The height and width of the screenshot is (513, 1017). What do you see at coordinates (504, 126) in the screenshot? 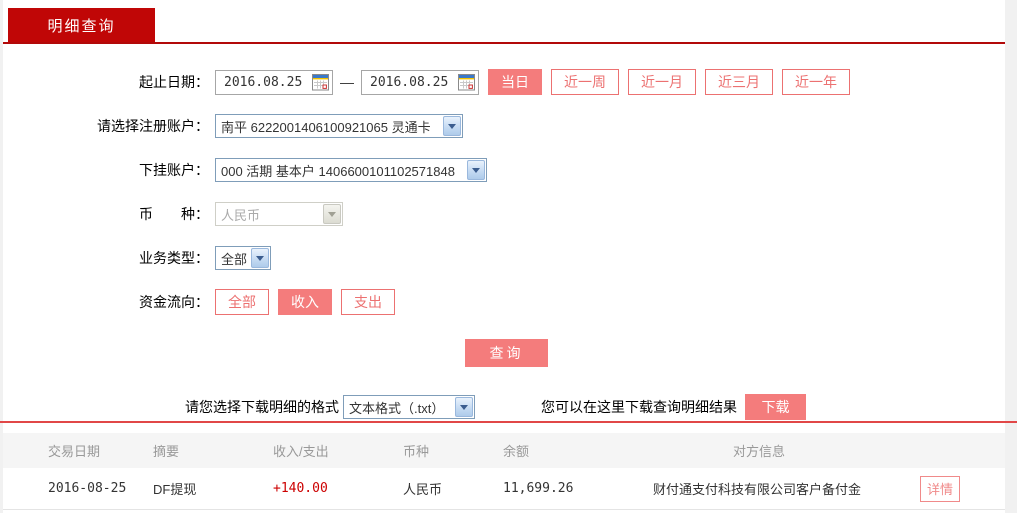
I see `register-account-row: 请选择注册账户： 南平 6222001406100921065 灵通卡` at bounding box center [504, 126].